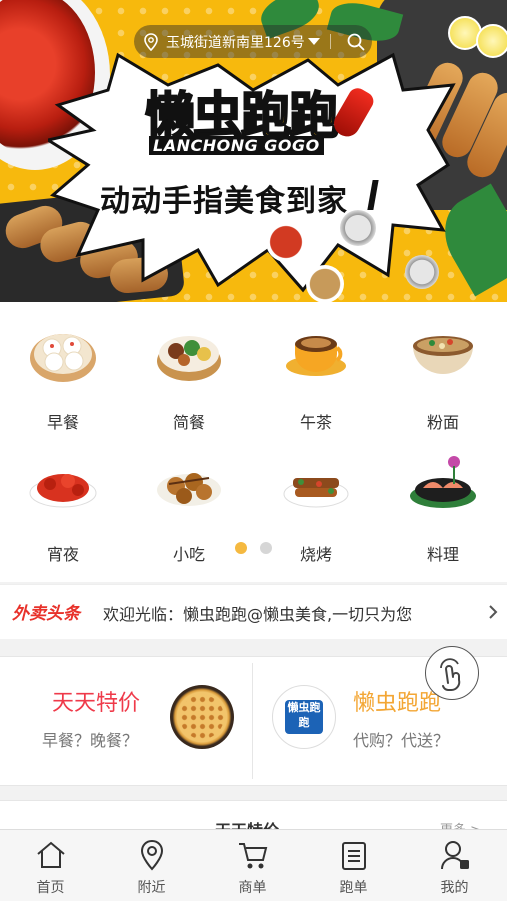 This screenshot has width=507, height=901. I want to click on category-bbq: 烧烤, so click(316, 499).